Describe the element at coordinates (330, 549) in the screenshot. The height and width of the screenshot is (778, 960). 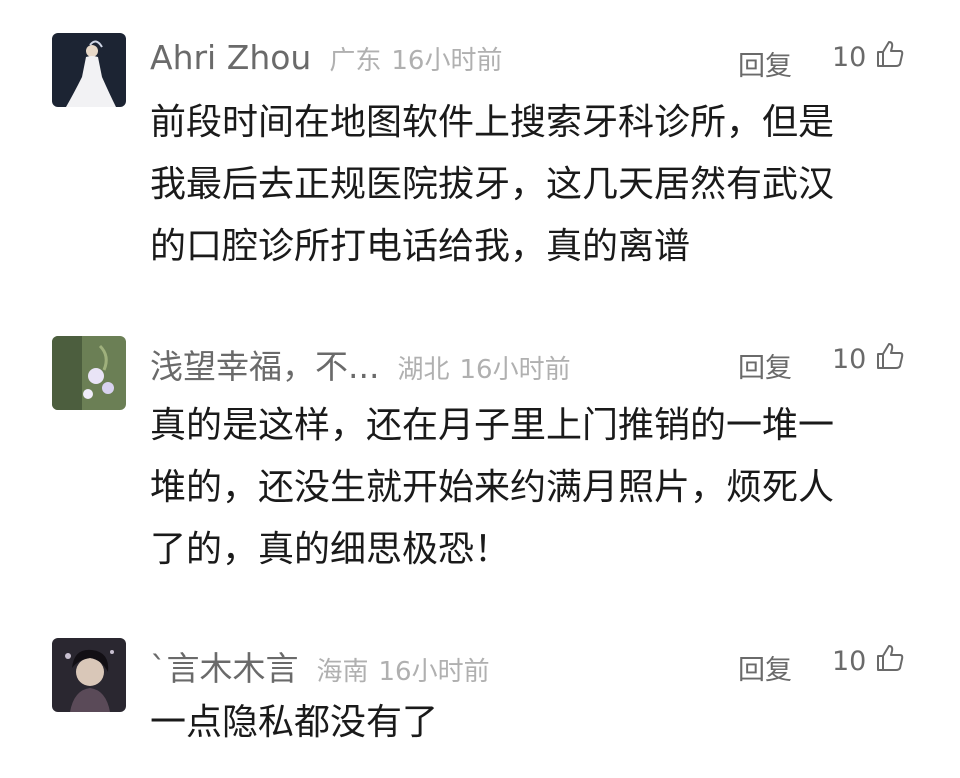
I see `comment-line: 了的，真的细思极恐！` at that location.